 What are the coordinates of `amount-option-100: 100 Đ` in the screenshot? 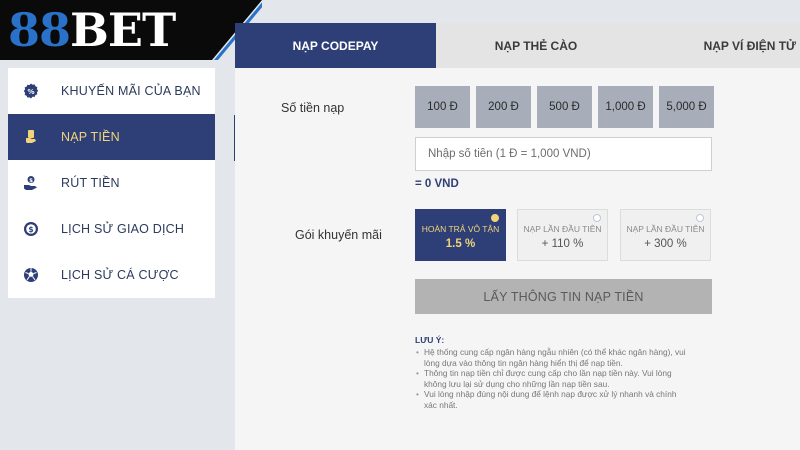 It's located at (442, 107).